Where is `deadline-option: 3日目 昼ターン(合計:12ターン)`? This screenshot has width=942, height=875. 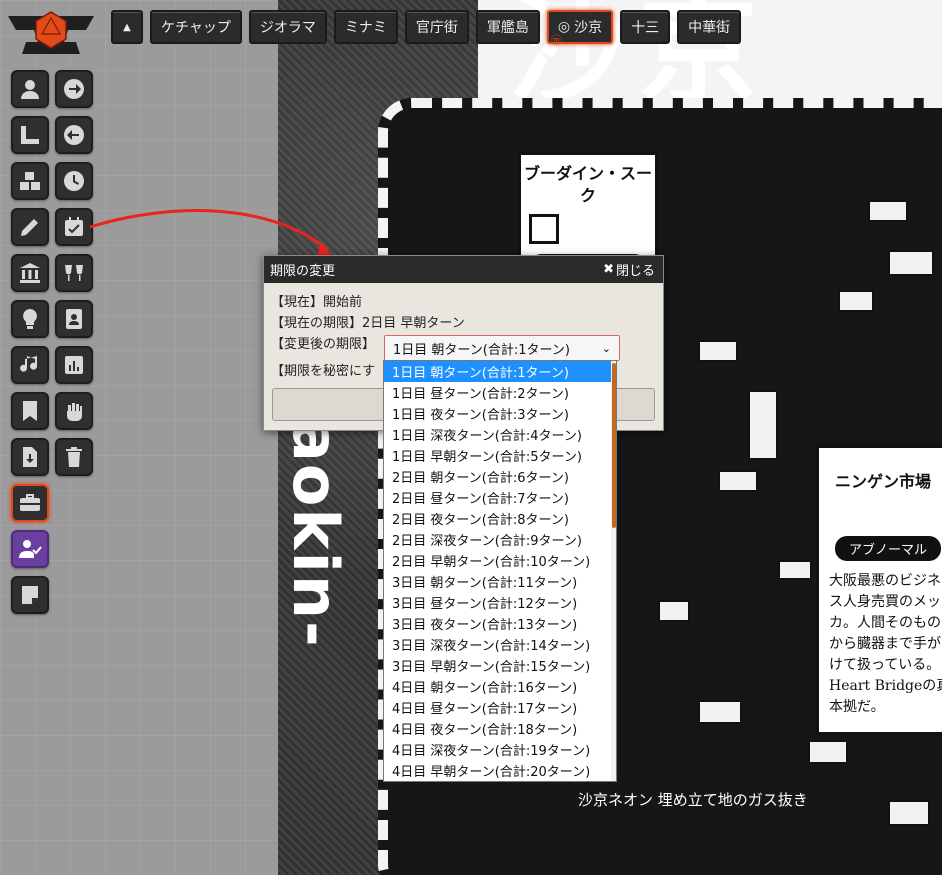
deadline-option: 3日目 昼ターン(合計:12ターン) is located at coordinates (500, 602).